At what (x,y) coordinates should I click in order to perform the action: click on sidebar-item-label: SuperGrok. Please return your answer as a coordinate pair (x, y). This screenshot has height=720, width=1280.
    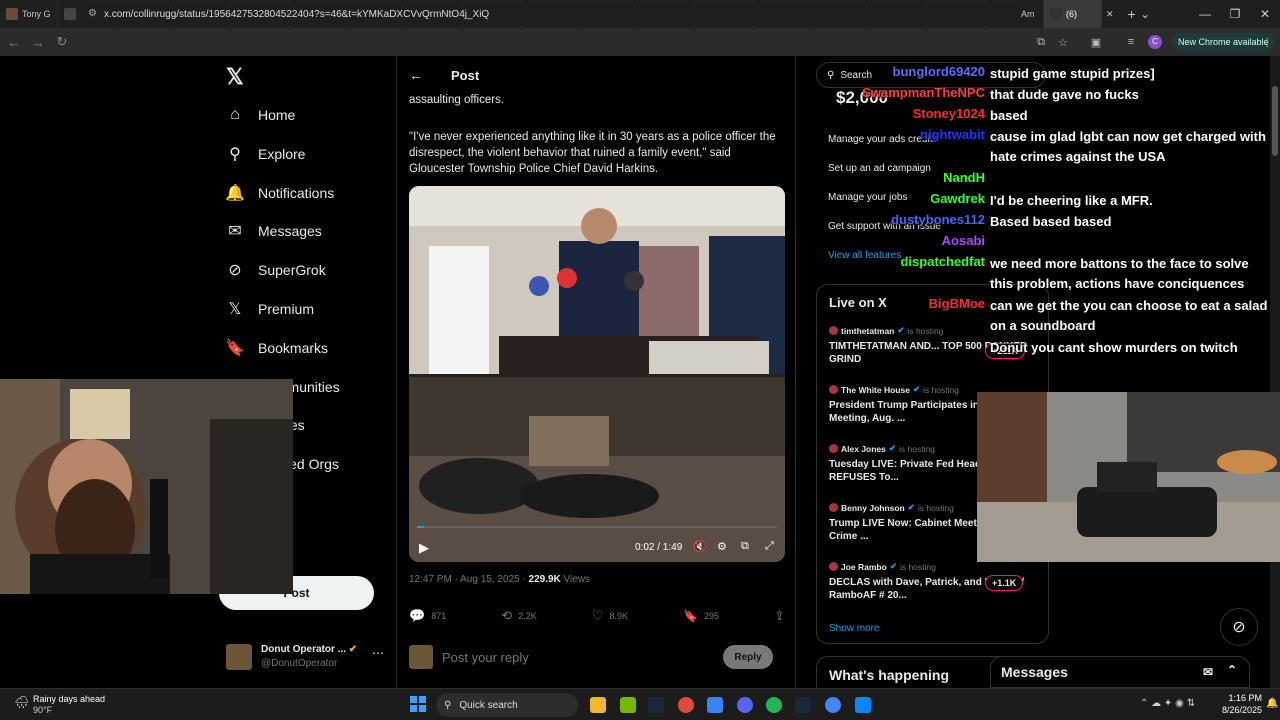
    Looking at the image, I should click on (292, 270).